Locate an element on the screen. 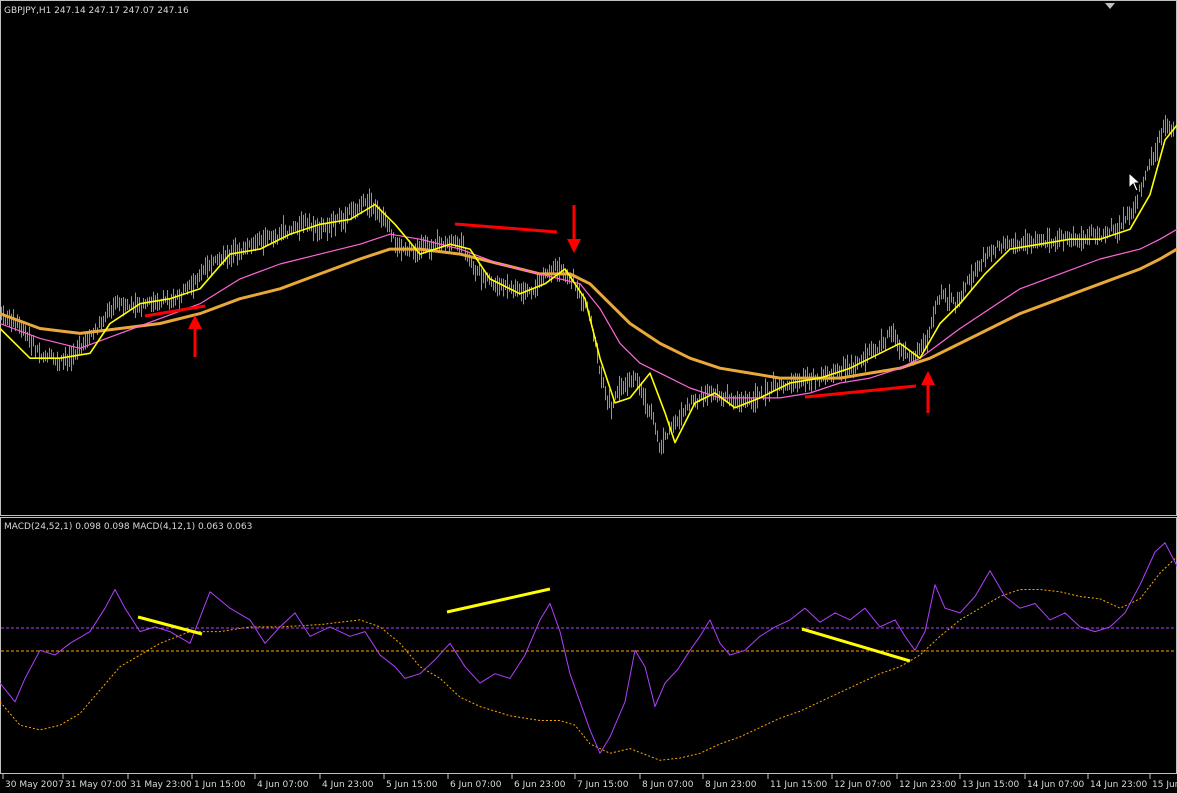 Image resolution: width=1177 pixels, height=793 pixels. price-header: GBPJPY,H1 247.14 247.17 247.07 247.16 is located at coordinates (96, 11).